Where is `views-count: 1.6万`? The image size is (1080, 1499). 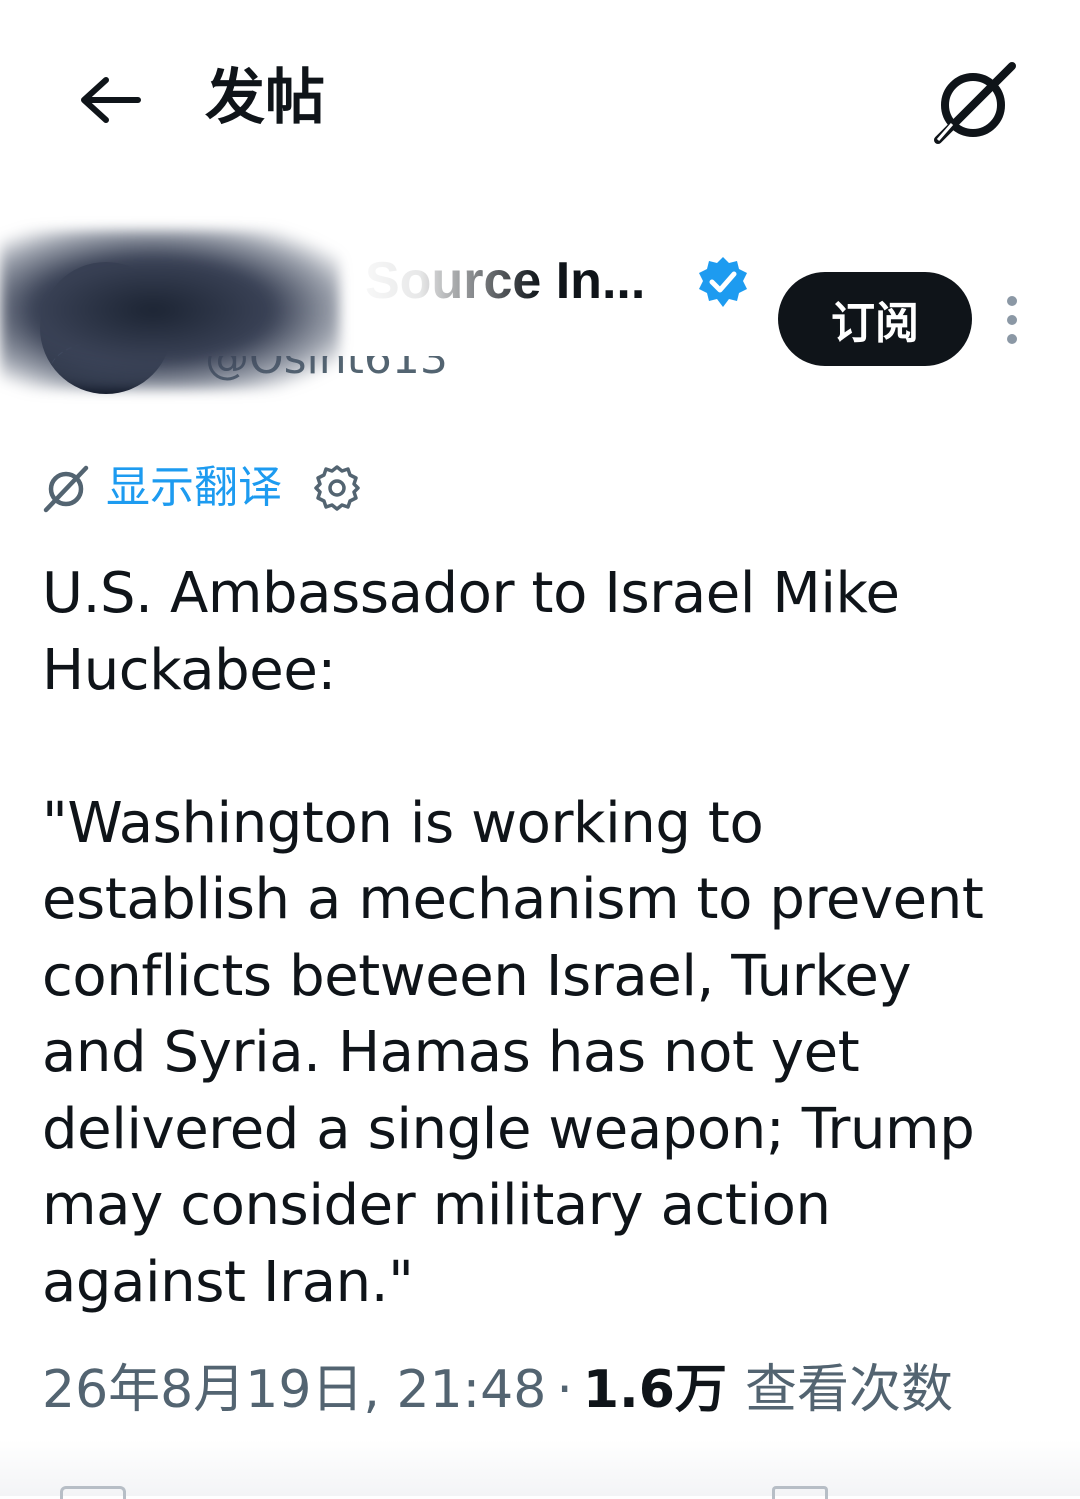
views-count: 1.6万 is located at coordinates (655, 1390).